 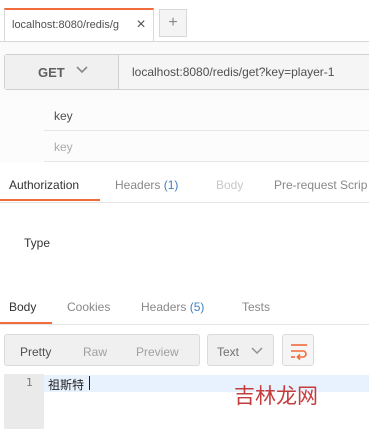 I want to click on view-mode-group: Pretty Raw Preview, so click(x=102, y=350).